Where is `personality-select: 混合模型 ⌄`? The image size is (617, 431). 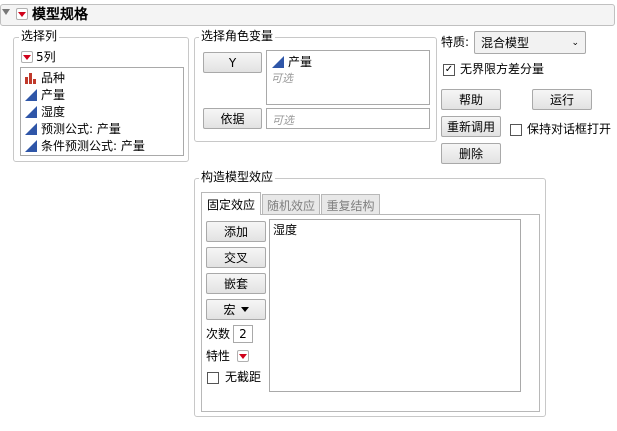
personality-select: 混合模型 ⌄ is located at coordinates (530, 42).